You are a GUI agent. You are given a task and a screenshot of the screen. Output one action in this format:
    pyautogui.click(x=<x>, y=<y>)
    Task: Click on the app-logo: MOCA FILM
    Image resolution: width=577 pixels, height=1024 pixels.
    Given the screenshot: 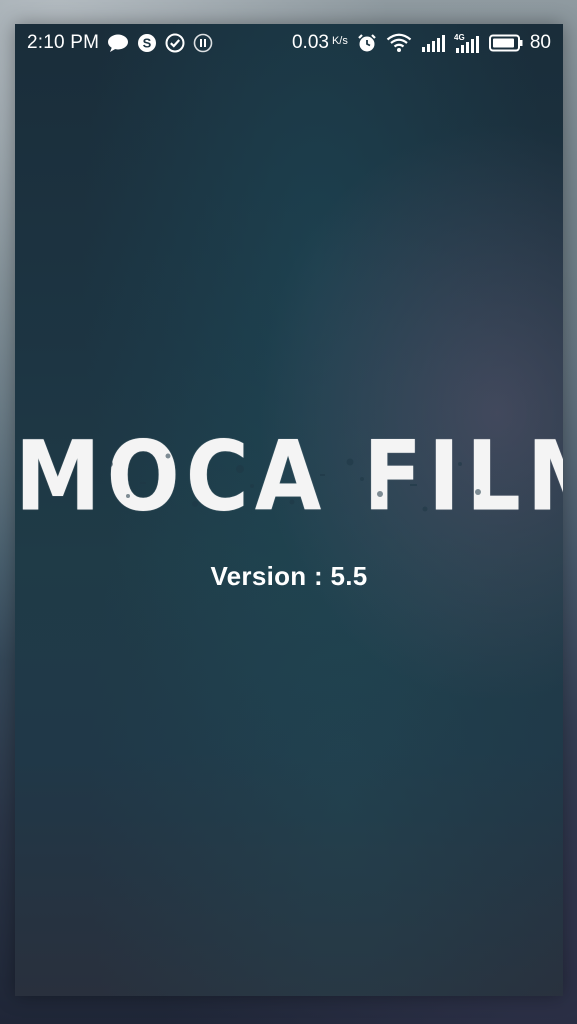 What is the action you would take?
    pyautogui.click(x=289, y=477)
    